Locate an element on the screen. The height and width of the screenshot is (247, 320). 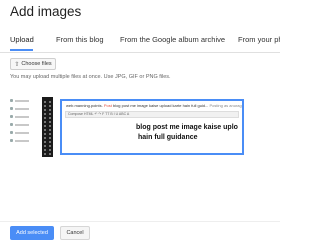
thumbnail-text-line-2: hain full guidance is located at coordinates (168, 137).